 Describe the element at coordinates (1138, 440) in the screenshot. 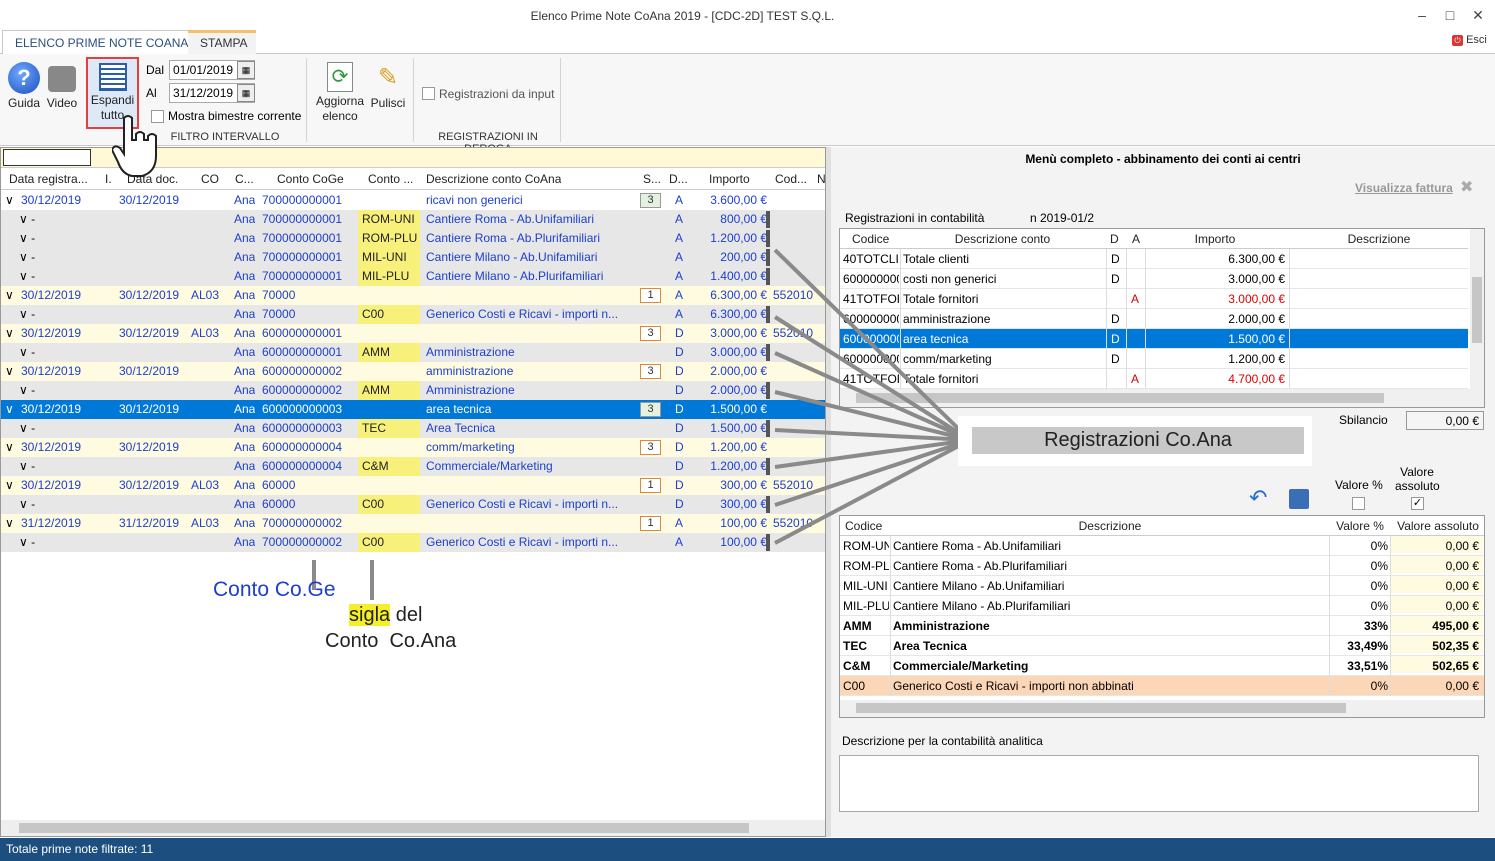

I see `annotation-registrazioni: Registrazioni Co.Ana` at that location.